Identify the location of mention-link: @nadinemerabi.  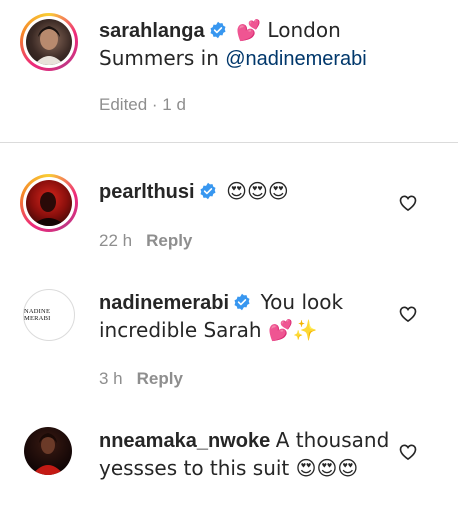
(296, 59).